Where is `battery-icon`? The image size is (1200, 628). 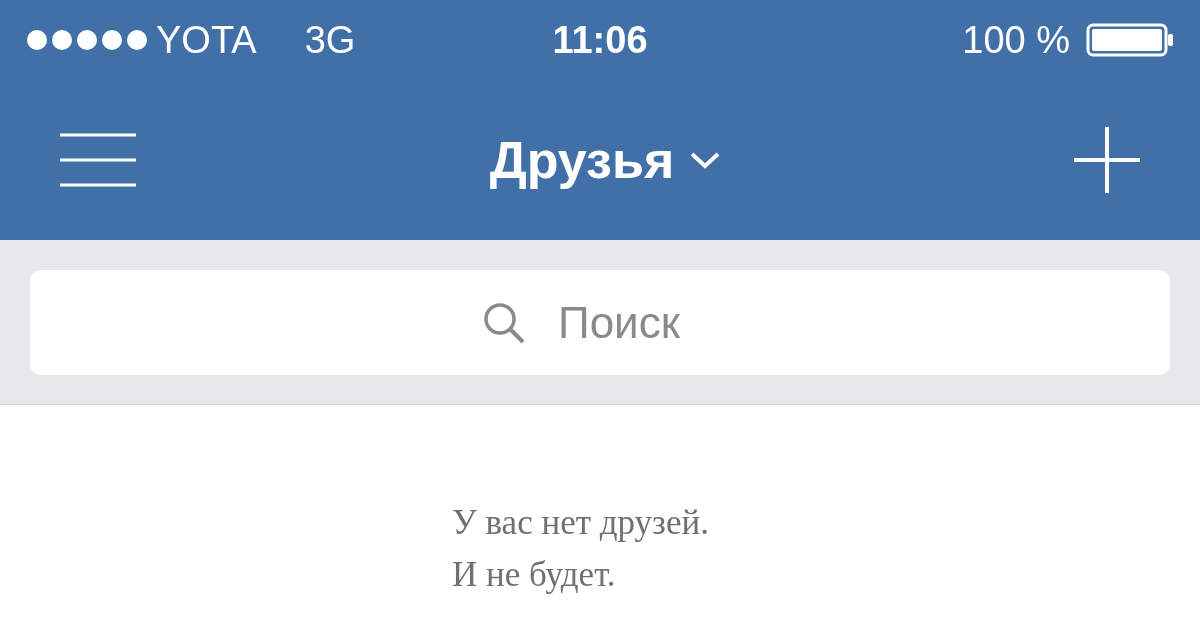 battery-icon is located at coordinates (1130, 40).